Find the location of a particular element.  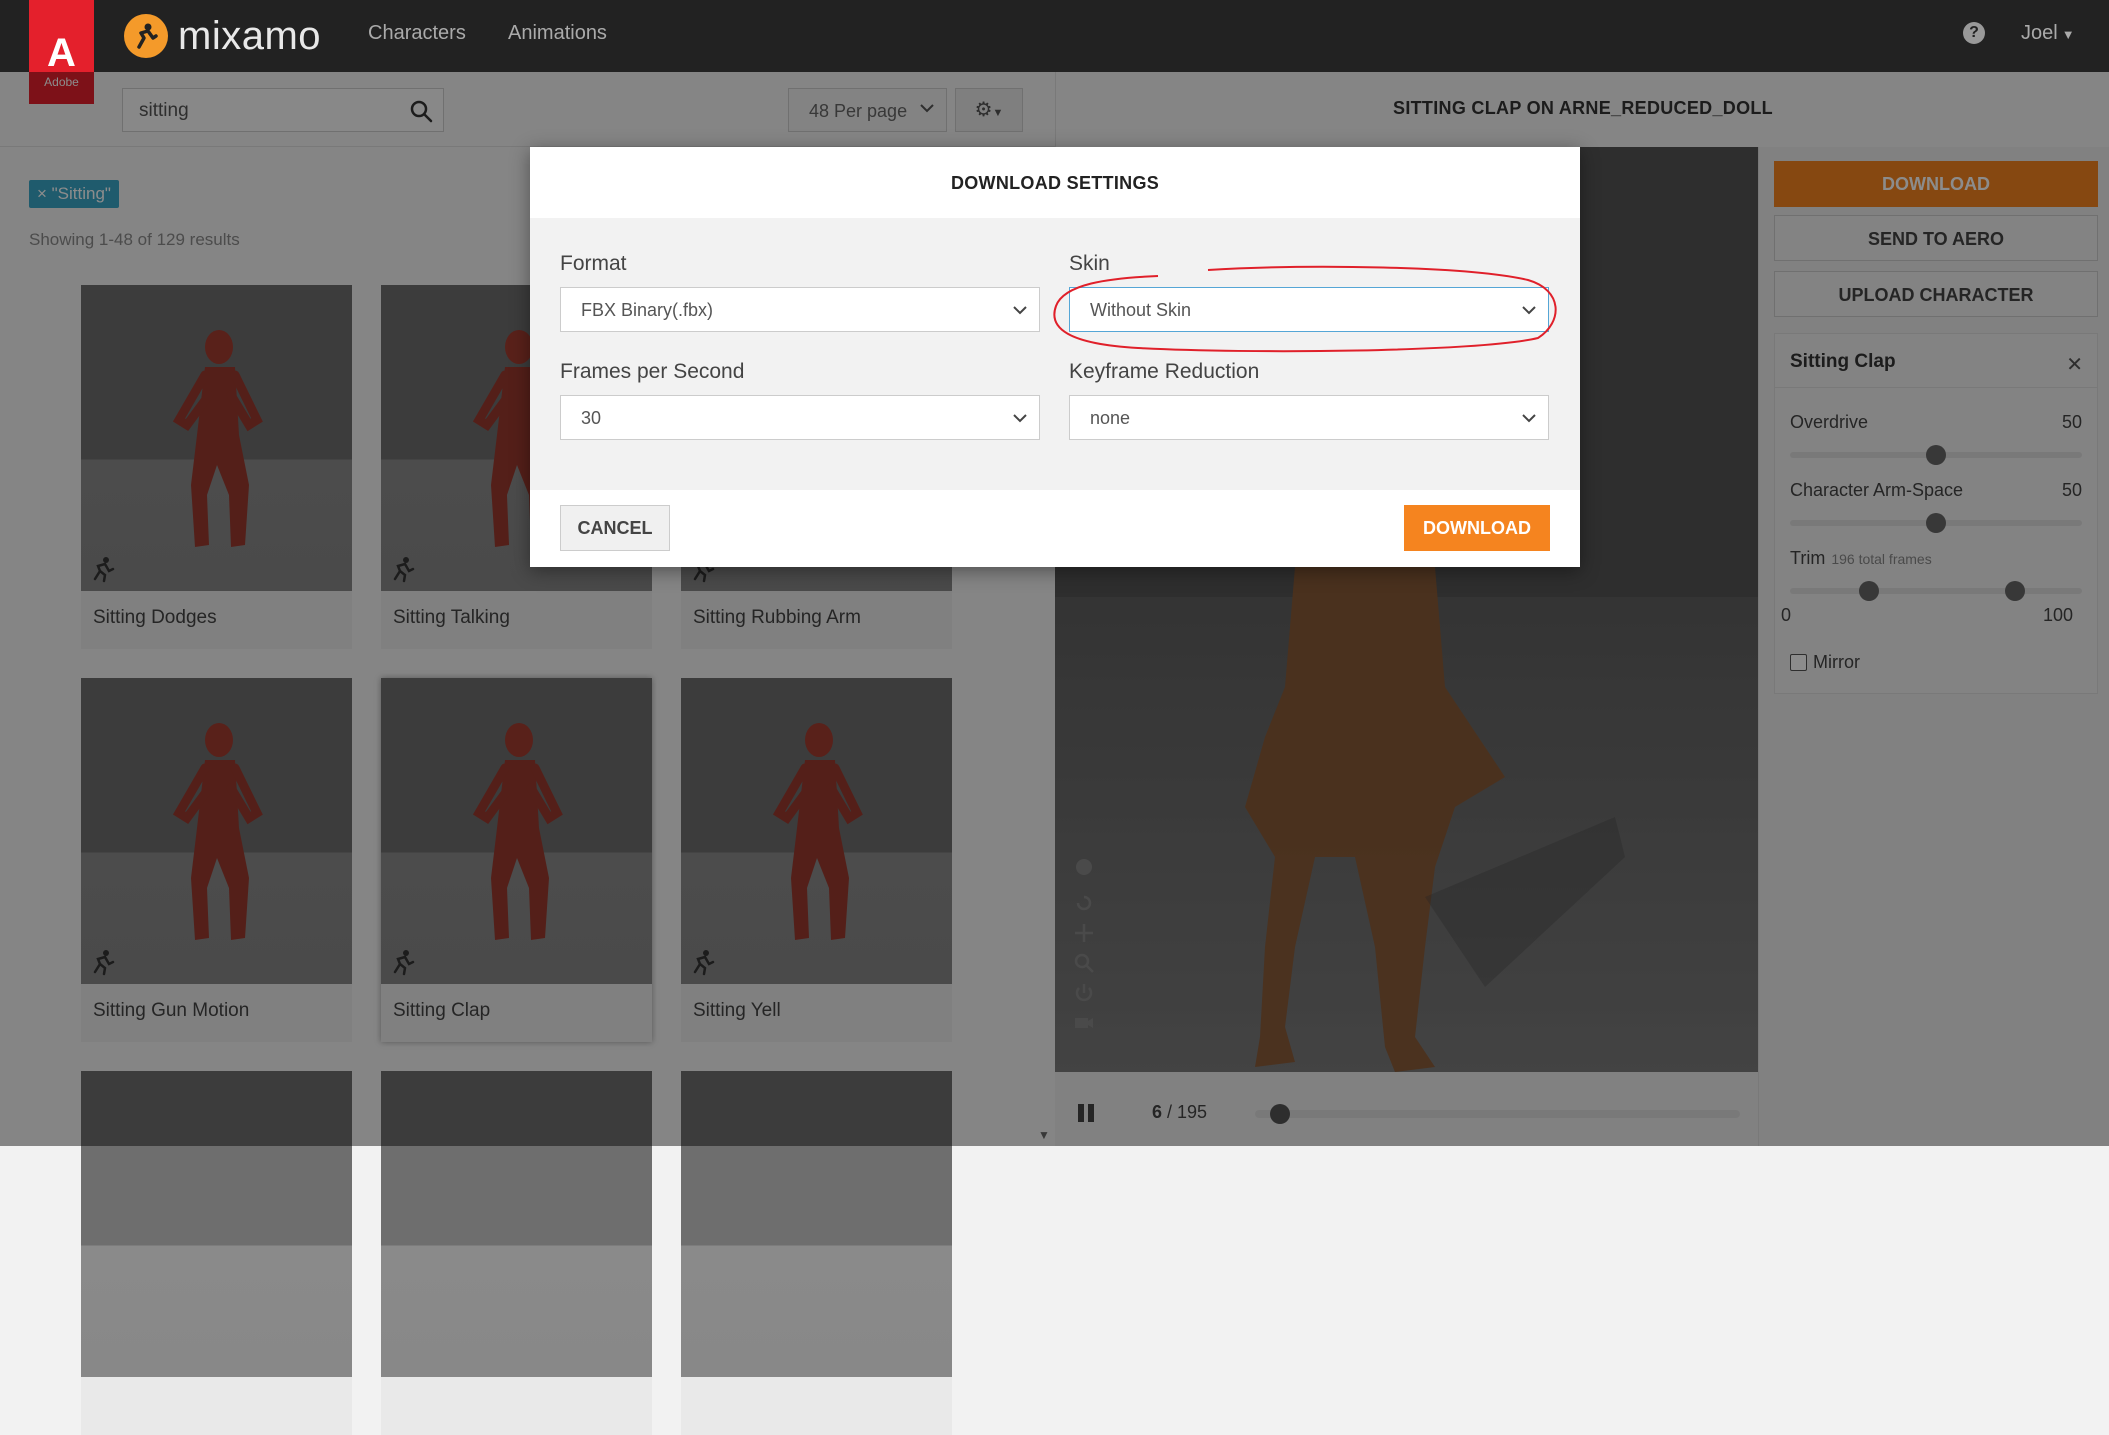

user-menu: Joel ▼ is located at coordinates (2048, 33).